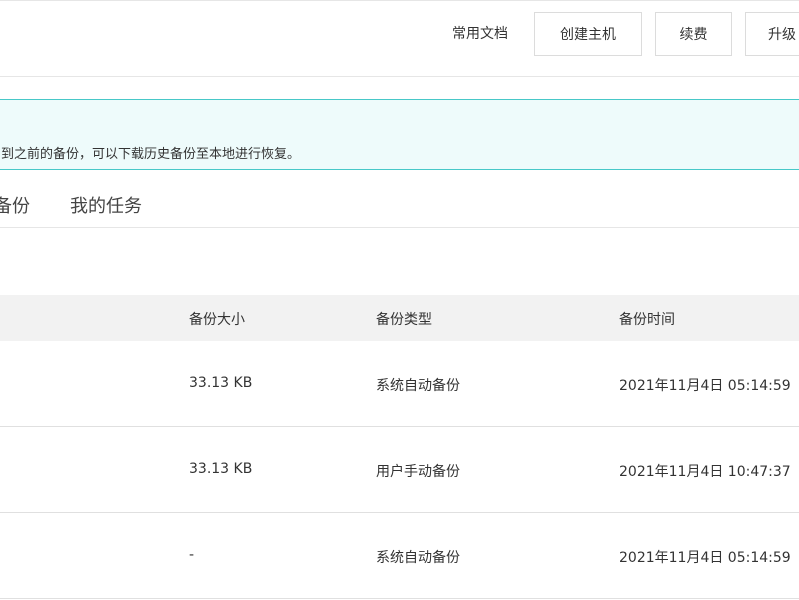 Image resolution: width=799 pixels, height=600 pixels. I want to click on tab-bar: 备份 我的任务, so click(399, 204).